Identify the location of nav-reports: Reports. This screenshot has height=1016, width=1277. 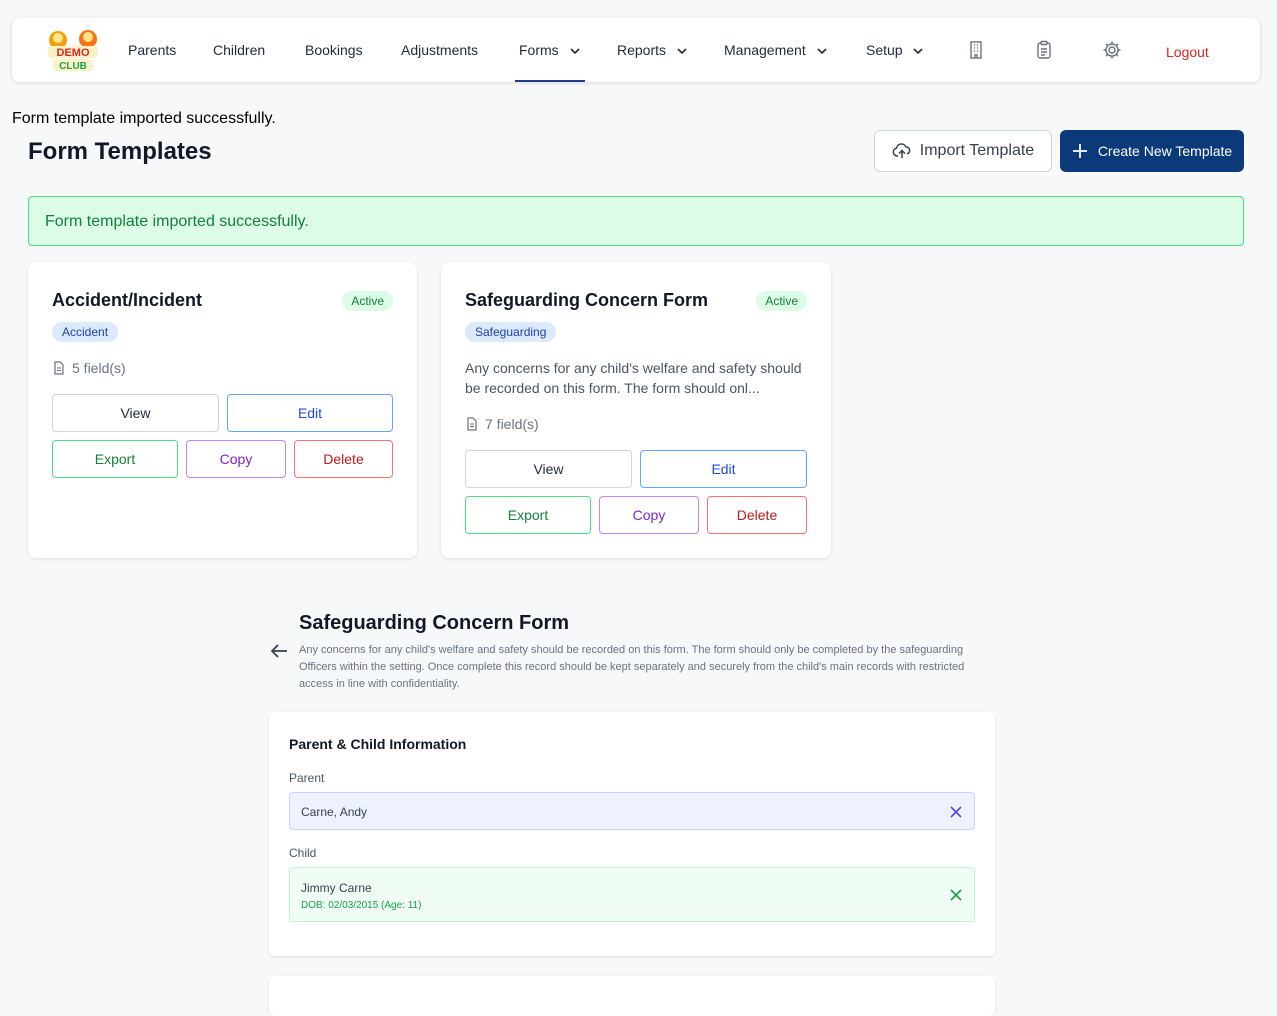
(652, 50).